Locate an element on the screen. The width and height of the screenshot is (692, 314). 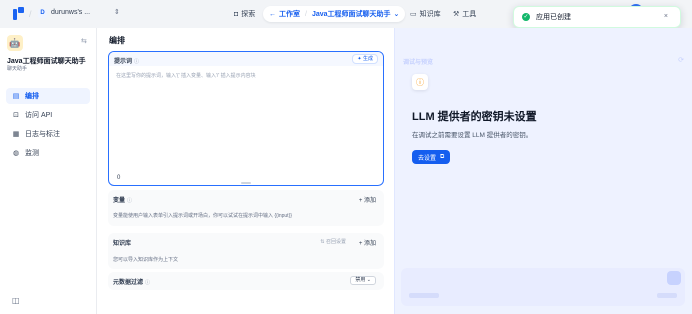
sidebar-menu: ▤ 编排 ⊡ 访问 API ▦ 日志与标注 ◍ 监测 is located at coordinates (48, 126).